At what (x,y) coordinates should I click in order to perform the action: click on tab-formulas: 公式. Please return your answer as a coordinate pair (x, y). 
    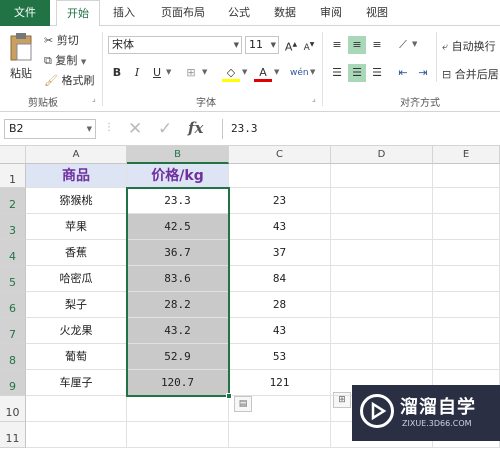
    Looking at the image, I should click on (239, 13).